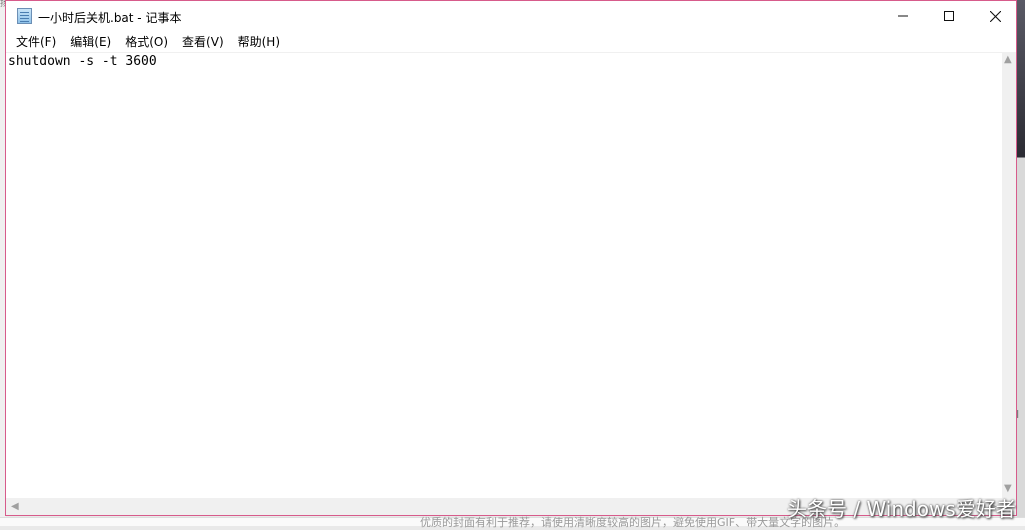 This screenshot has width=1025, height=530. What do you see at coordinates (259, 42) in the screenshot?
I see `menu-help: 帮助(H)` at bounding box center [259, 42].